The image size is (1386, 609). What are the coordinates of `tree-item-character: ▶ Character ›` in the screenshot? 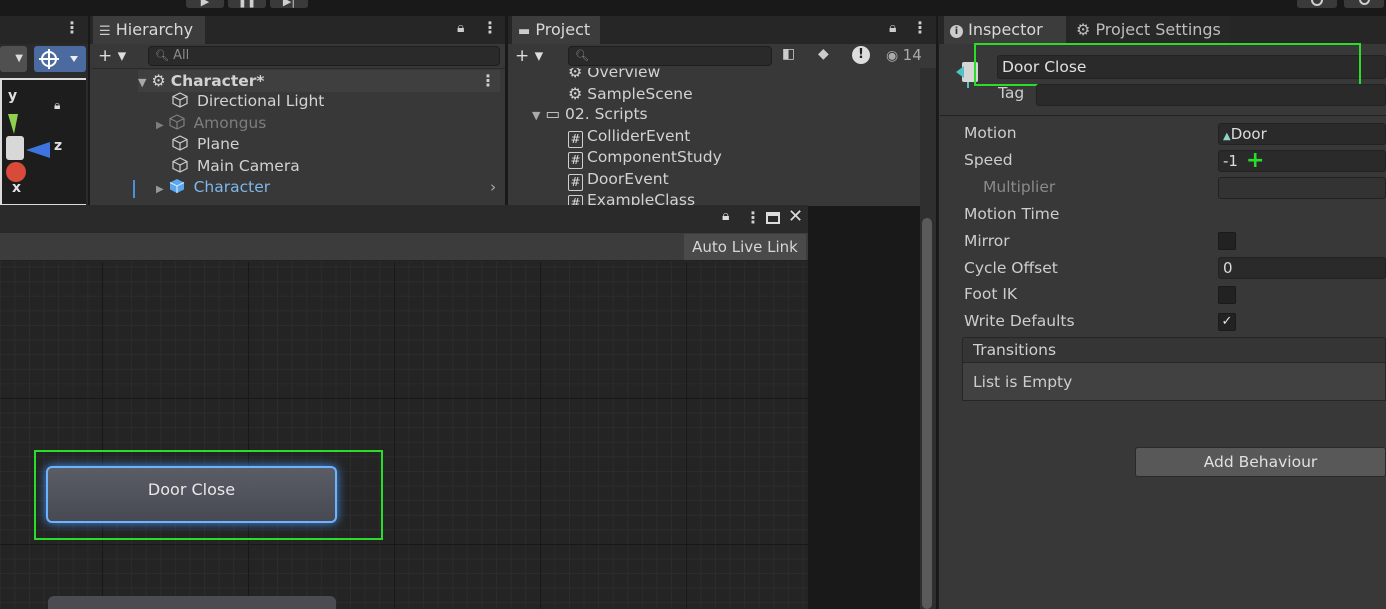 It's located at (329, 188).